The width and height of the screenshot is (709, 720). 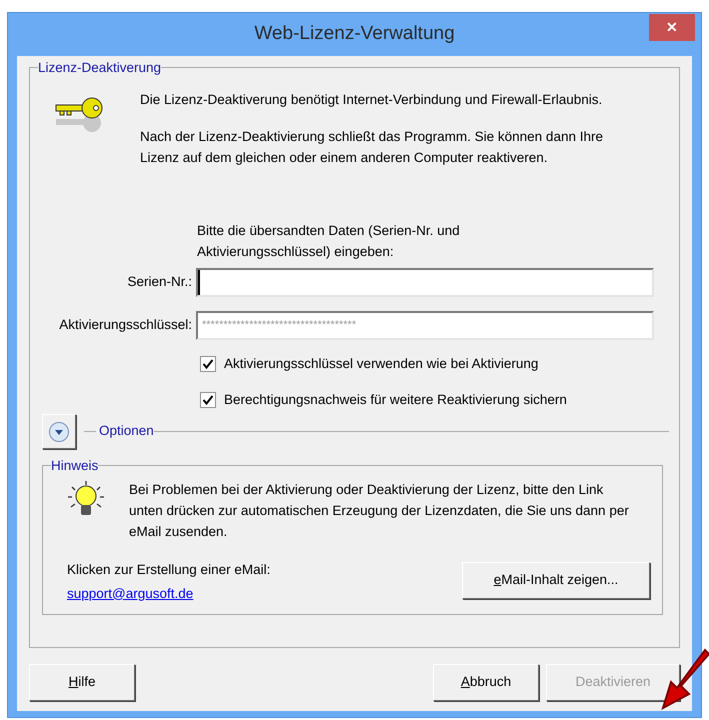 What do you see at coordinates (168, 569) in the screenshot?
I see `email-prompt-text: Klicken zur Erstellung einer eMail:` at bounding box center [168, 569].